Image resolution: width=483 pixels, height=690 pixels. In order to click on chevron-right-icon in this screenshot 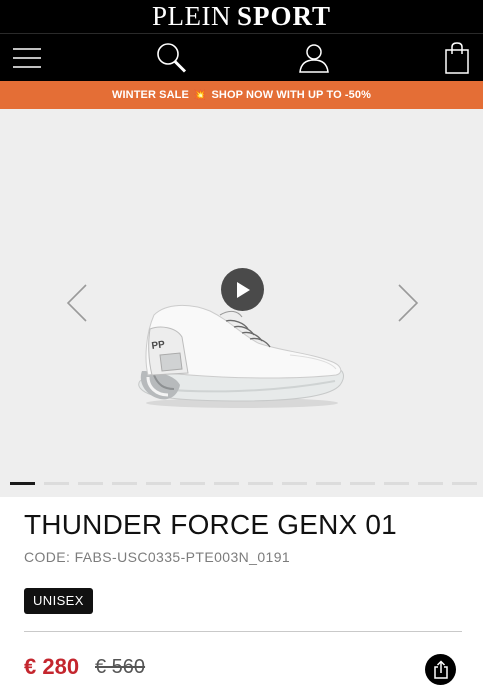, I will do `click(408, 303)`.